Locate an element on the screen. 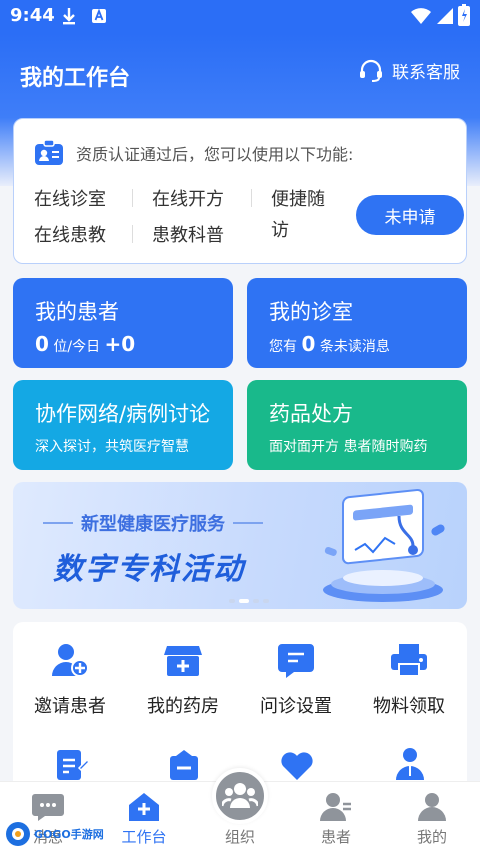 Image resolution: width=480 pixels, height=853 pixels. today-new-count: +0 is located at coordinates (120, 344).